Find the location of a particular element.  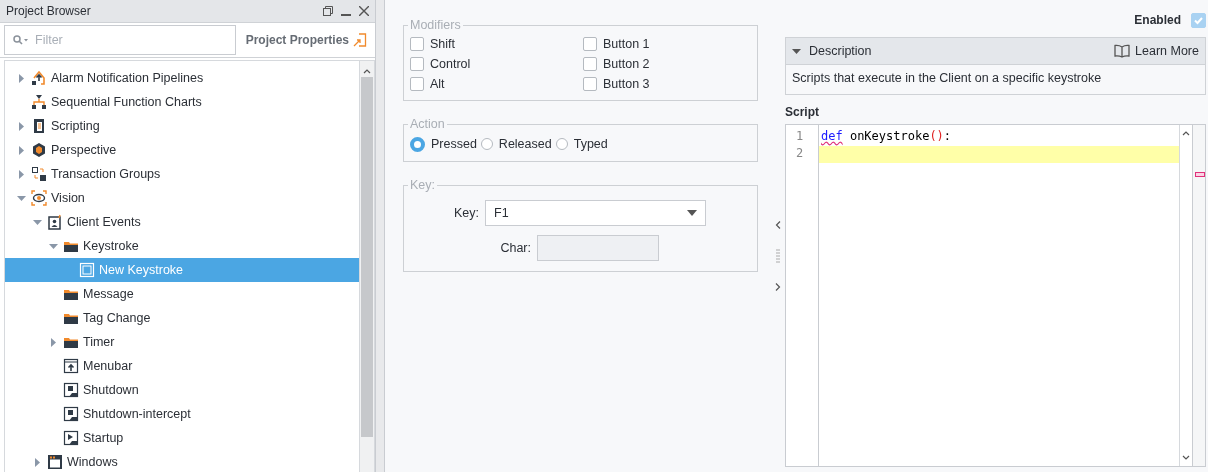

code-token: () is located at coordinates (936, 136).